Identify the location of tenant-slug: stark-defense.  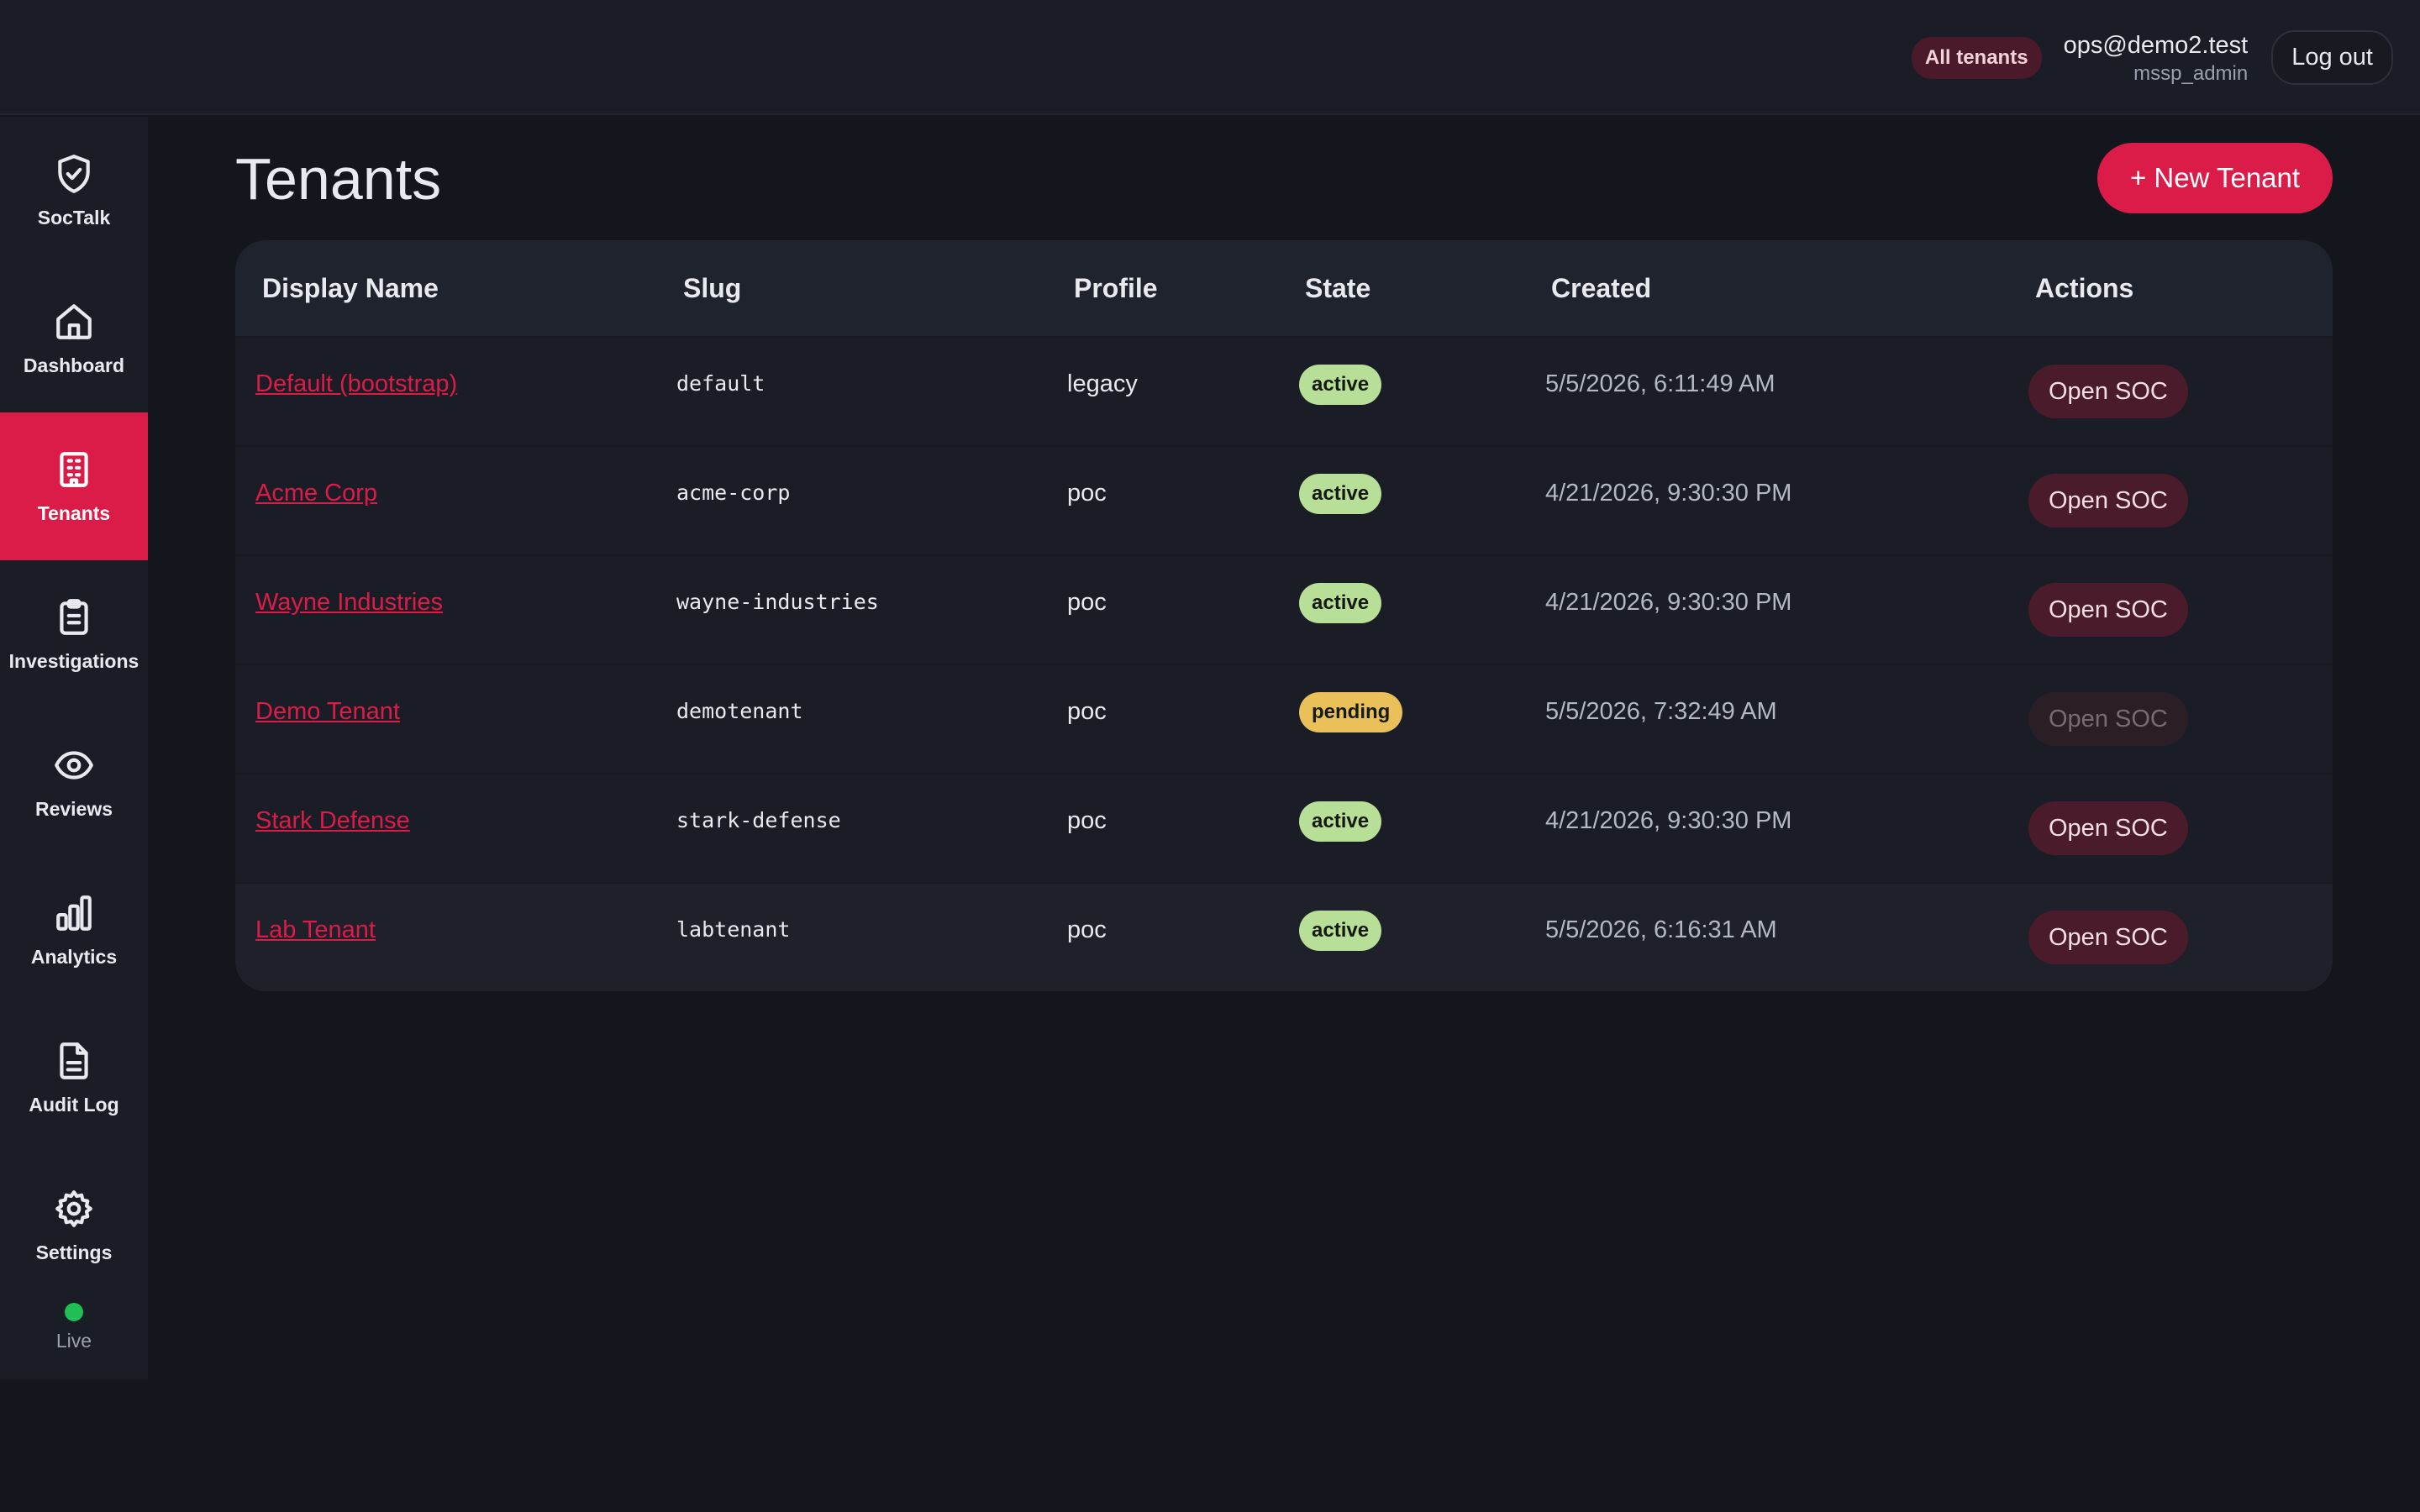
(758, 820).